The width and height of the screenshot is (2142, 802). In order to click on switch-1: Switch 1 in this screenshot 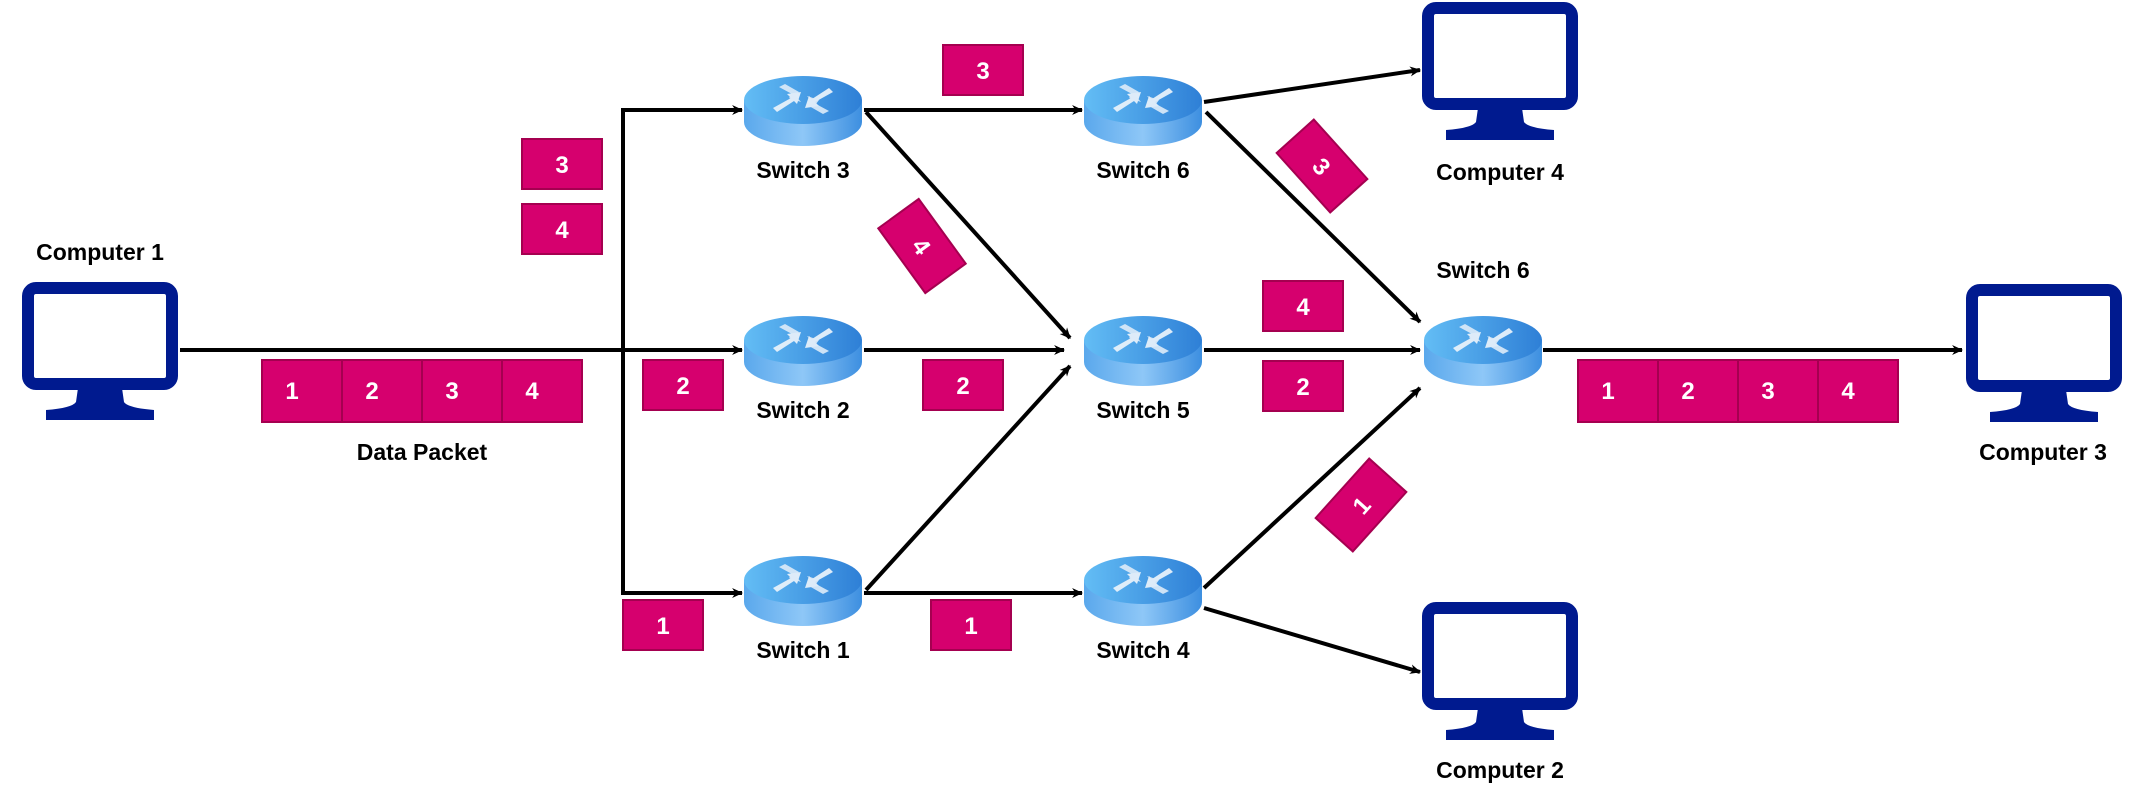, I will do `click(803, 609)`.